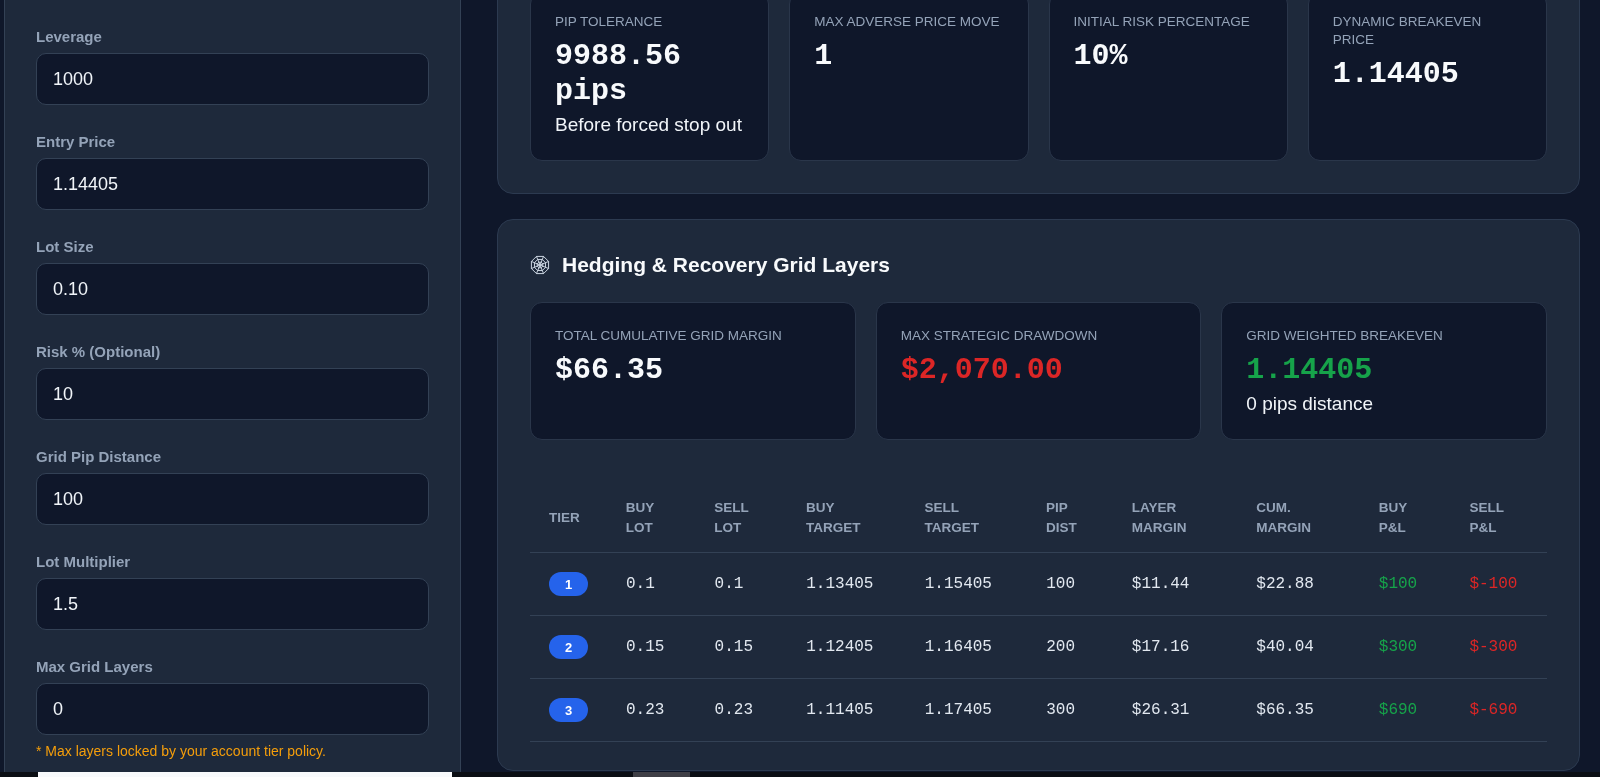  I want to click on column-header: BUY TARGET, so click(834, 518).